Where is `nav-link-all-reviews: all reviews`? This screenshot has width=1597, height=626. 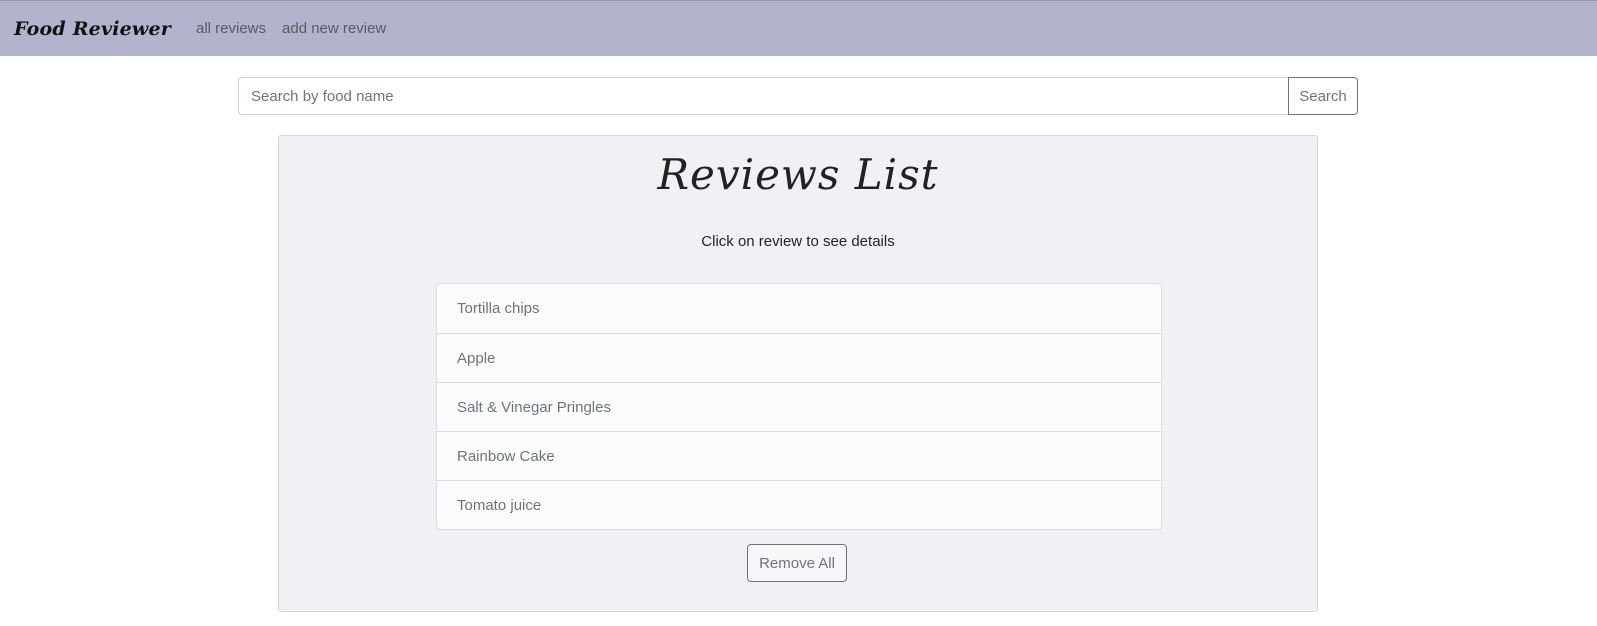 nav-link-all-reviews: all reviews is located at coordinates (231, 28).